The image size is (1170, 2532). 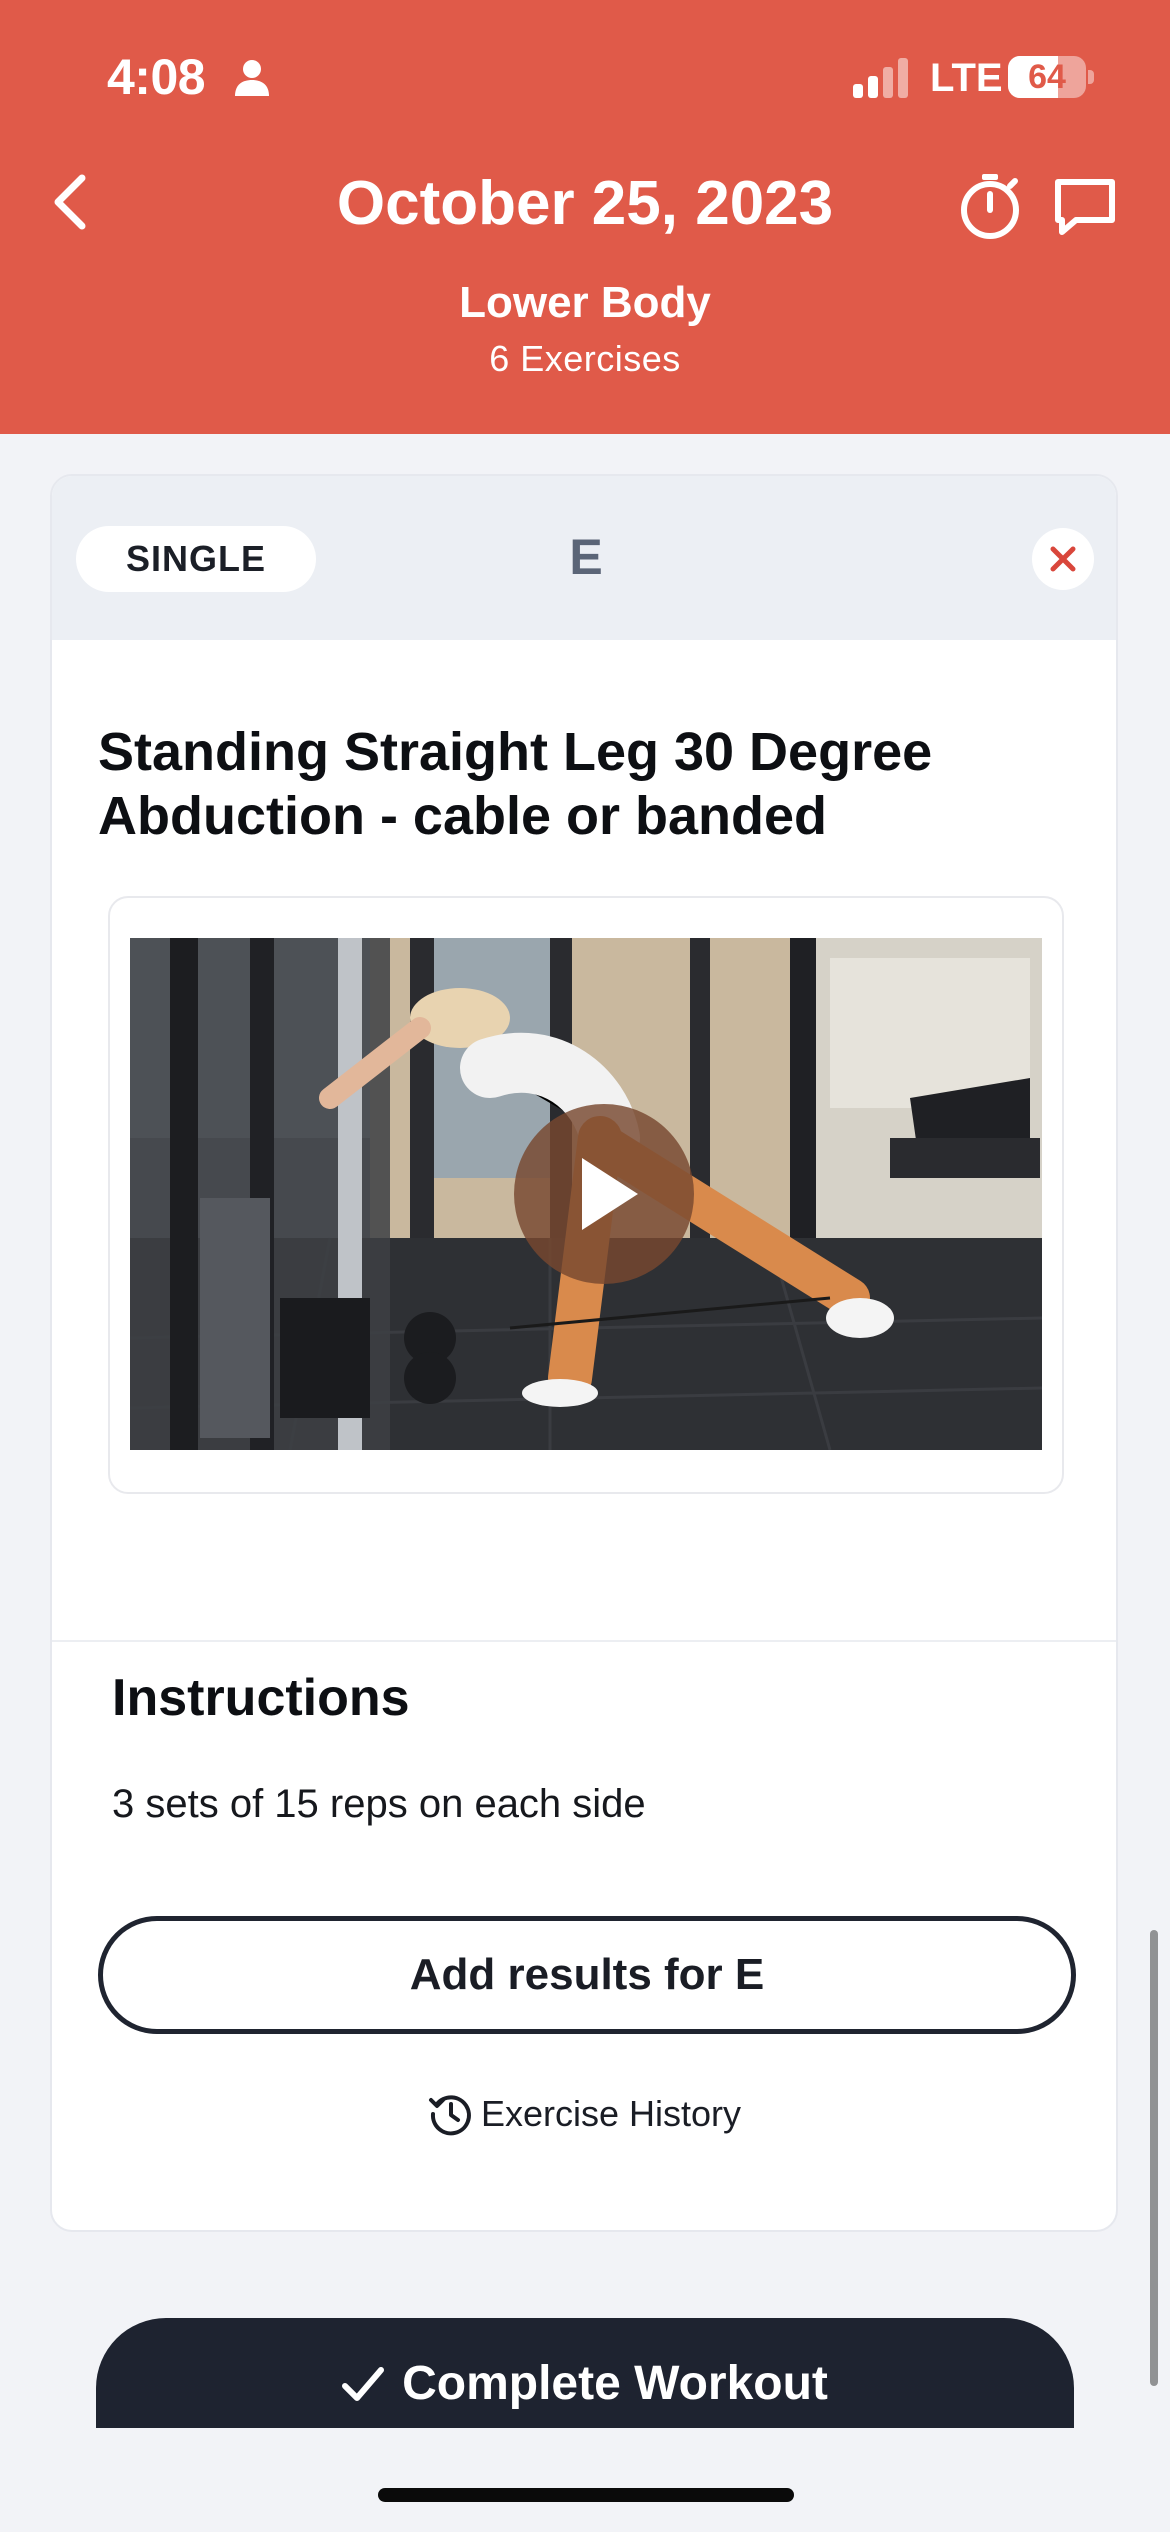 What do you see at coordinates (252, 78) in the screenshot?
I see `person-icon` at bounding box center [252, 78].